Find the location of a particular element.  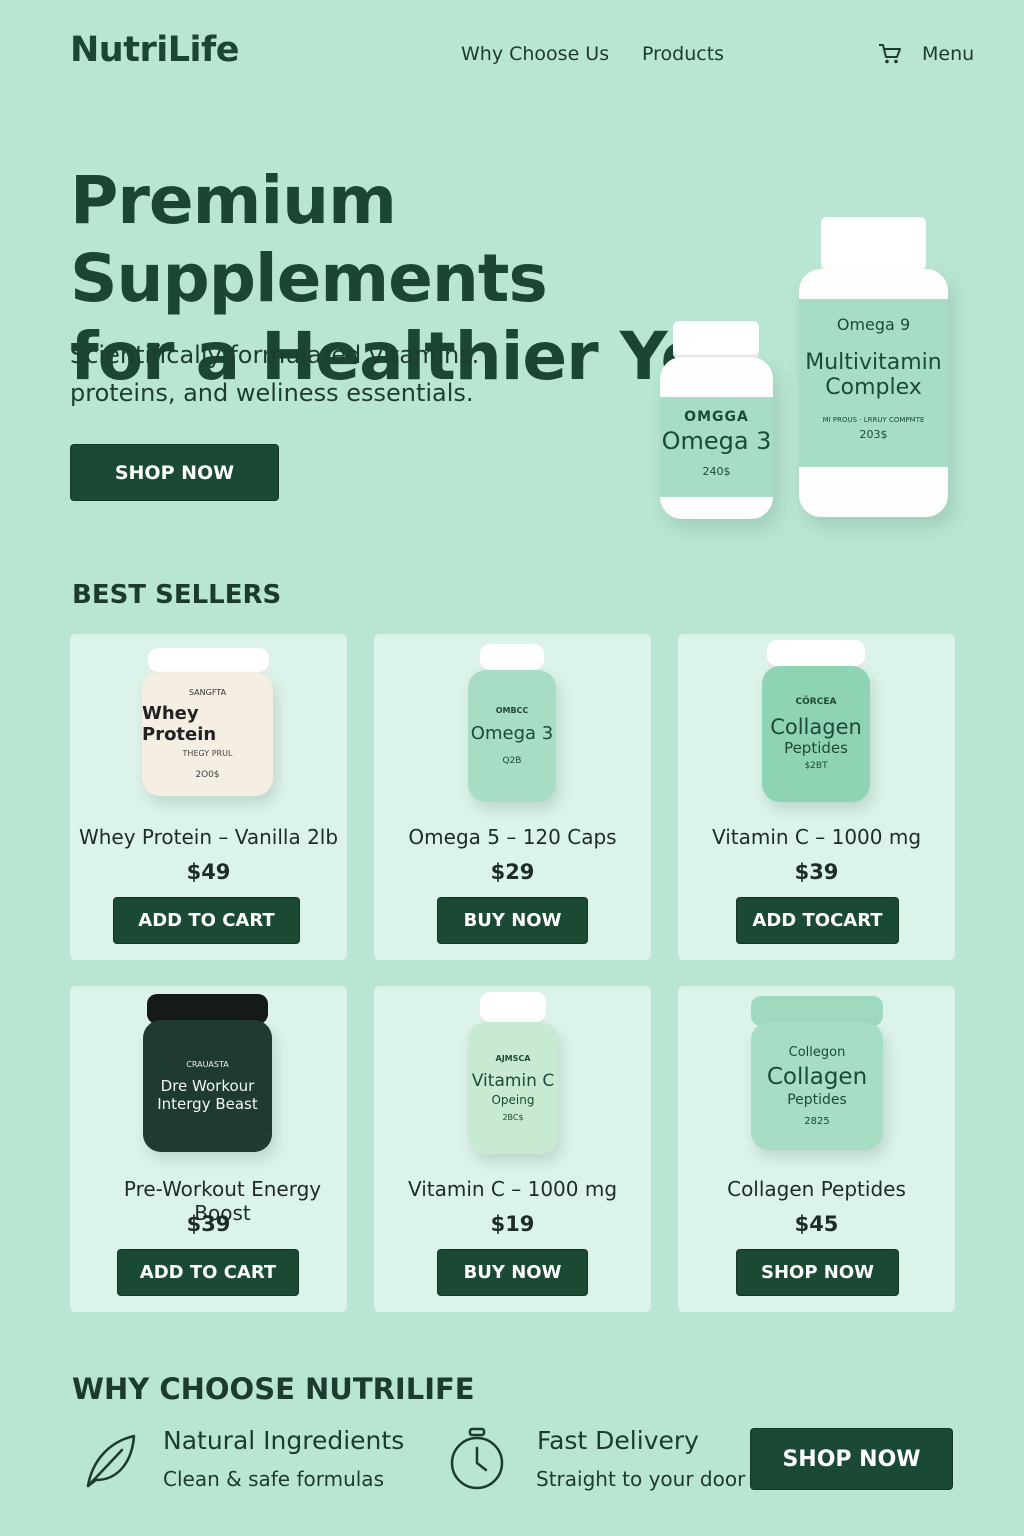

jar-label-main: Vitamin C is located at coordinates (513, 1081).